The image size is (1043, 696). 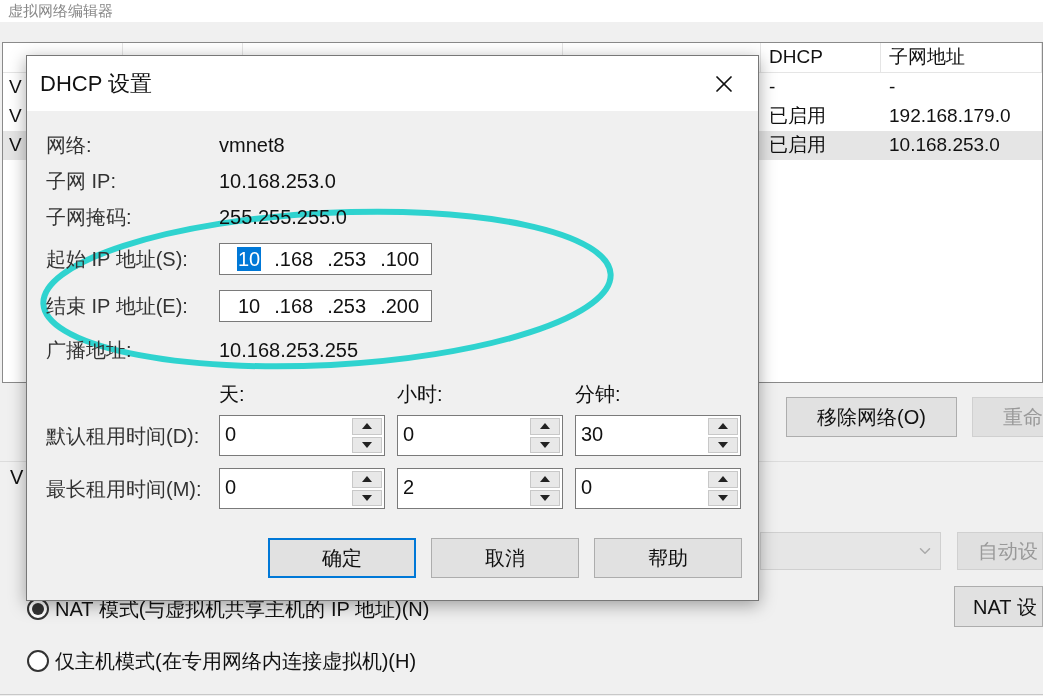 What do you see at coordinates (944, 145) in the screenshot?
I see `table-cell-text: 10.168.253.0` at bounding box center [944, 145].